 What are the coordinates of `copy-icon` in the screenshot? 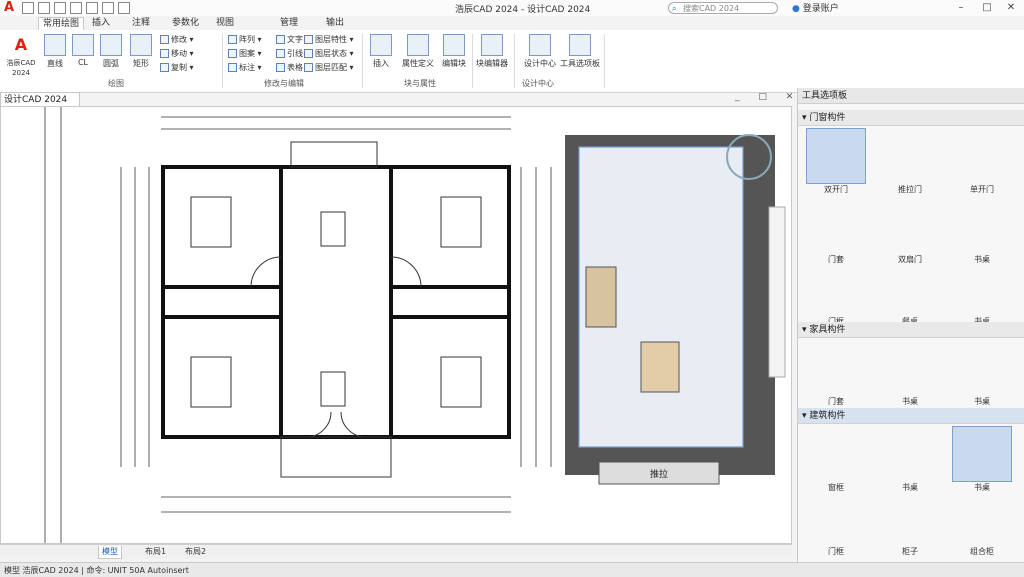 It's located at (164, 67).